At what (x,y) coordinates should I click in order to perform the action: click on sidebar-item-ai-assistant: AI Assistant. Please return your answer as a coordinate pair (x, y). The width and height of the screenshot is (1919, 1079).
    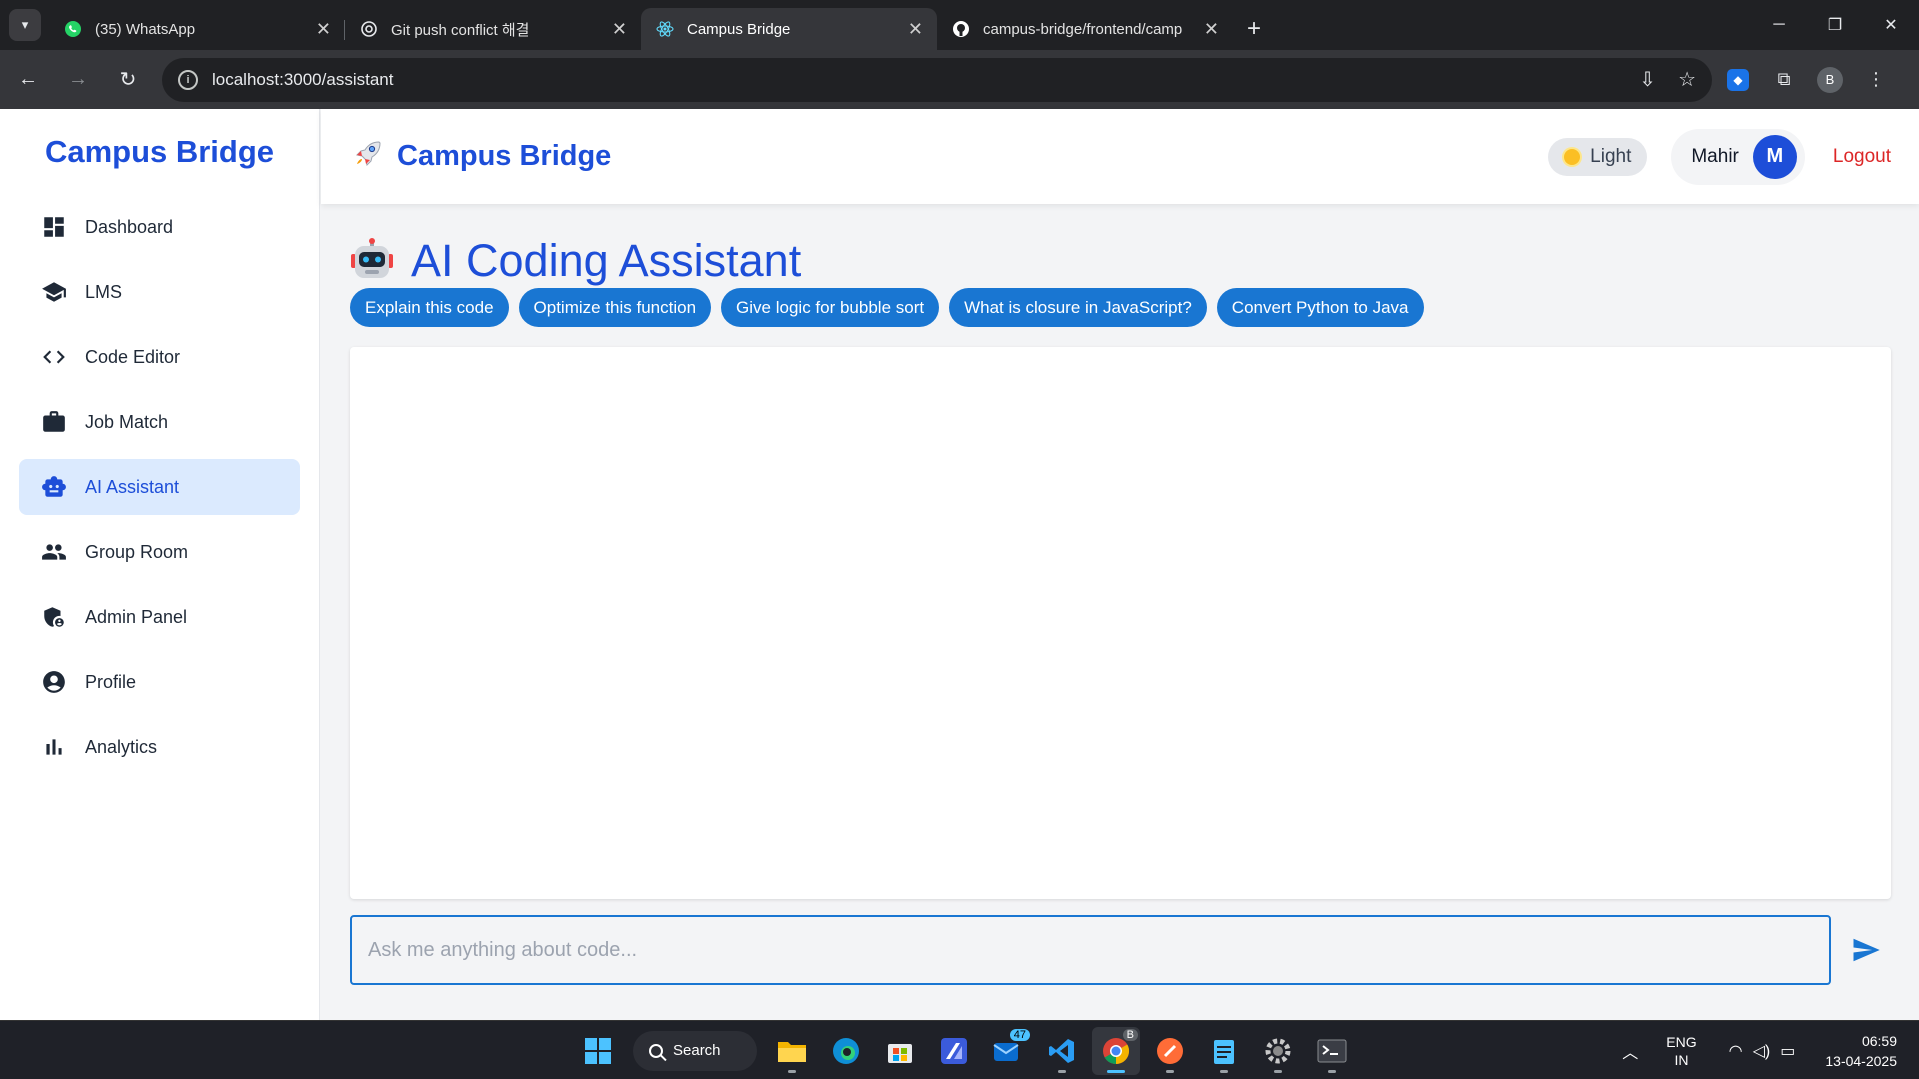
    Looking at the image, I should click on (159, 487).